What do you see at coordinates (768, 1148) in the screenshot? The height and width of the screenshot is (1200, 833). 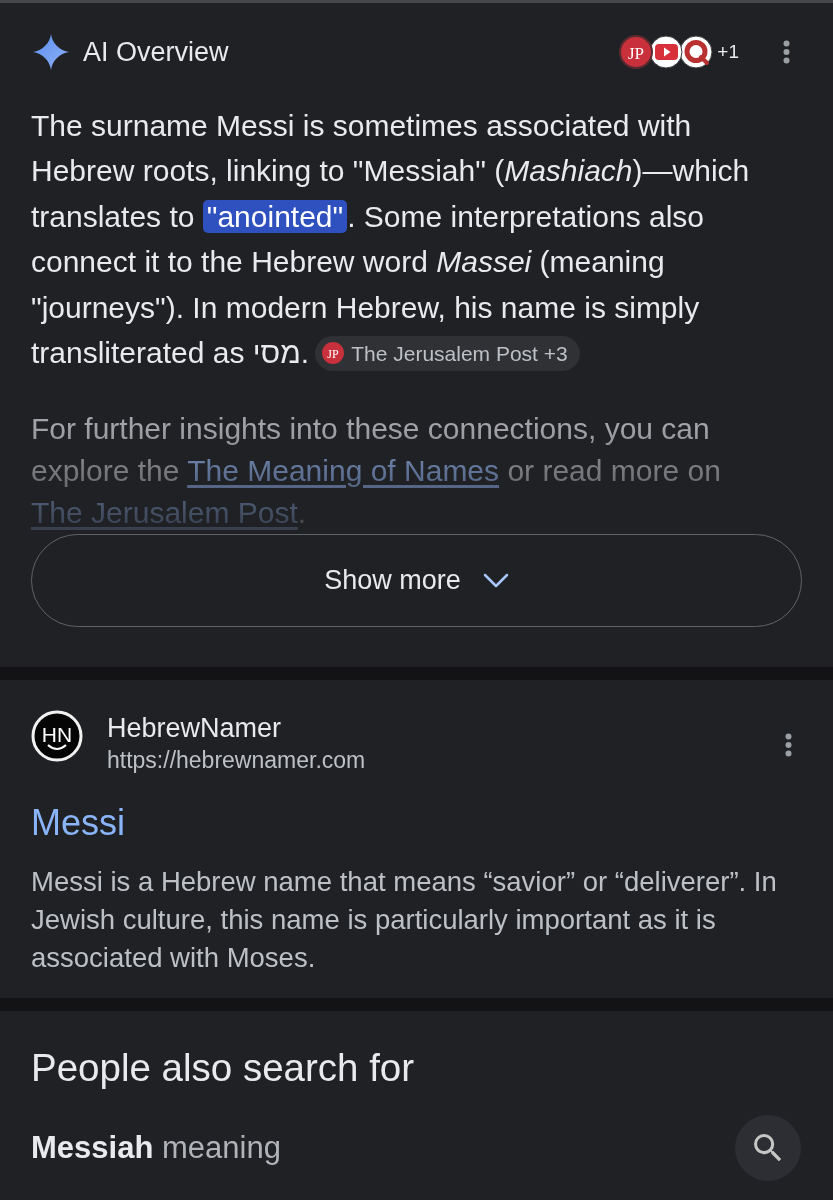 I see `search-icon` at bounding box center [768, 1148].